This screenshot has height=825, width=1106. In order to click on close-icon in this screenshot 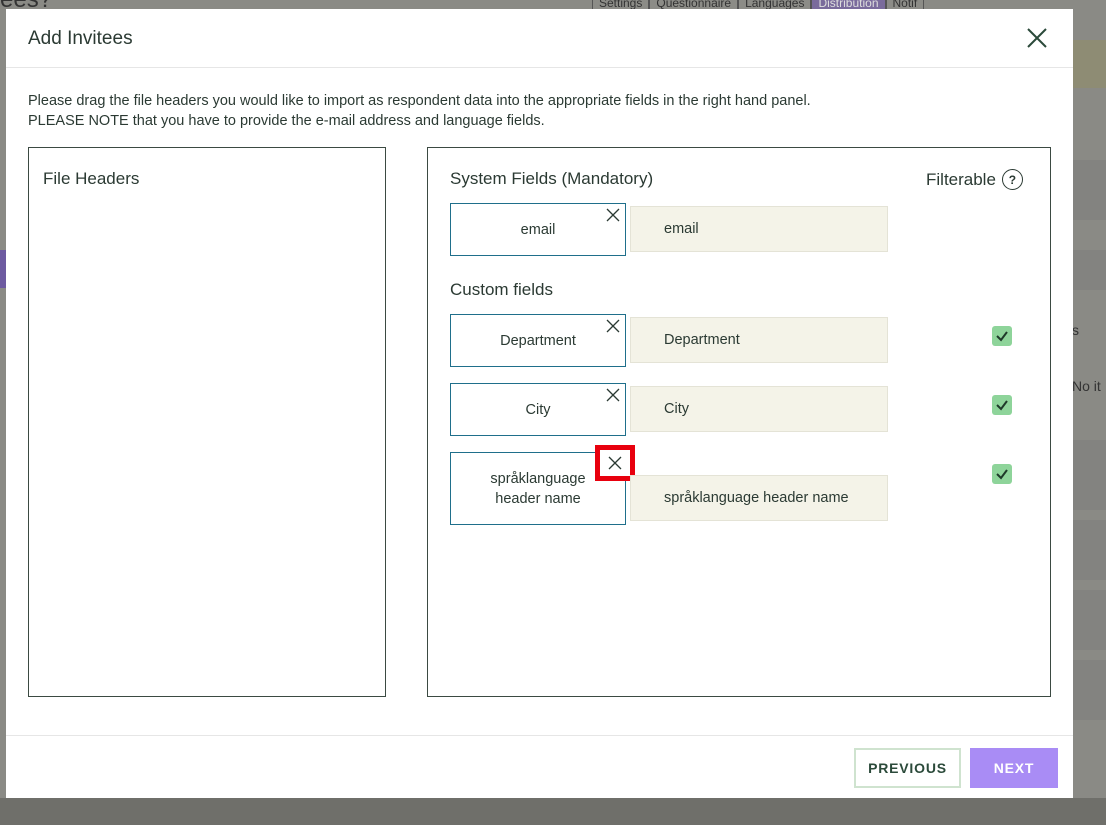, I will do `click(1037, 38)`.